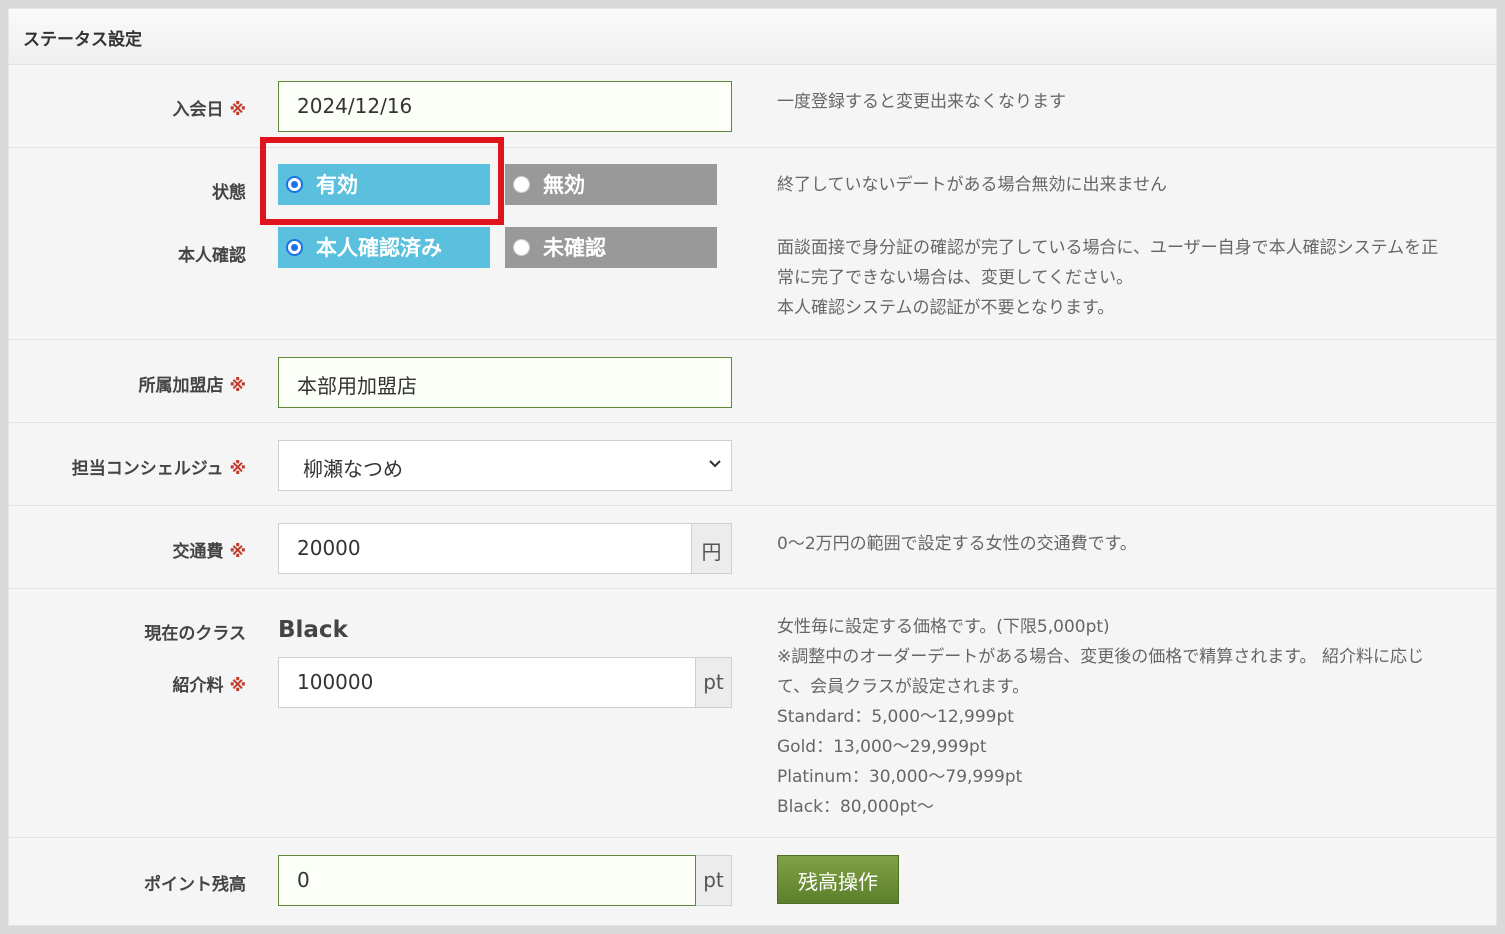 The height and width of the screenshot is (934, 1505). I want to click on radio-selected-icon, so click(294, 247).